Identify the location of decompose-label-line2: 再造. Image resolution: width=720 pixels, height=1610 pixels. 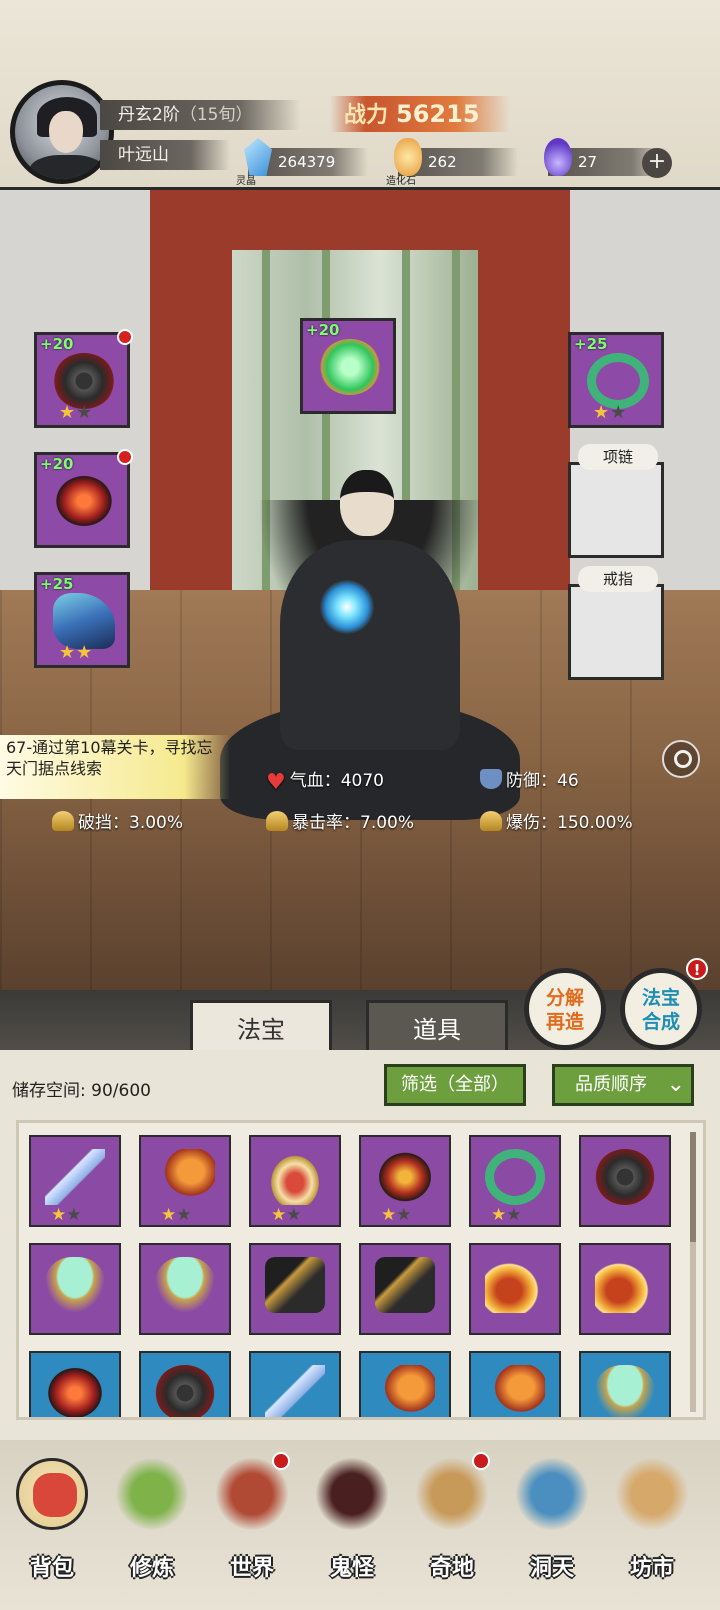
(564, 1022).